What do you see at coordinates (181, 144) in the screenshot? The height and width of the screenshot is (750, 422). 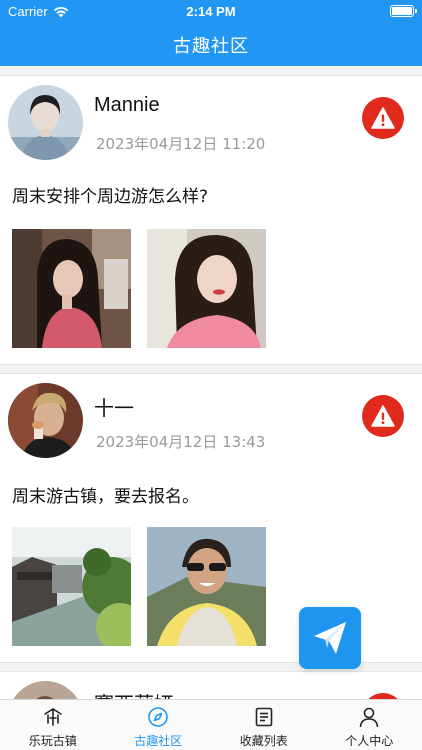 I see `post-timestamp: 2023年04月12日 11:20` at bounding box center [181, 144].